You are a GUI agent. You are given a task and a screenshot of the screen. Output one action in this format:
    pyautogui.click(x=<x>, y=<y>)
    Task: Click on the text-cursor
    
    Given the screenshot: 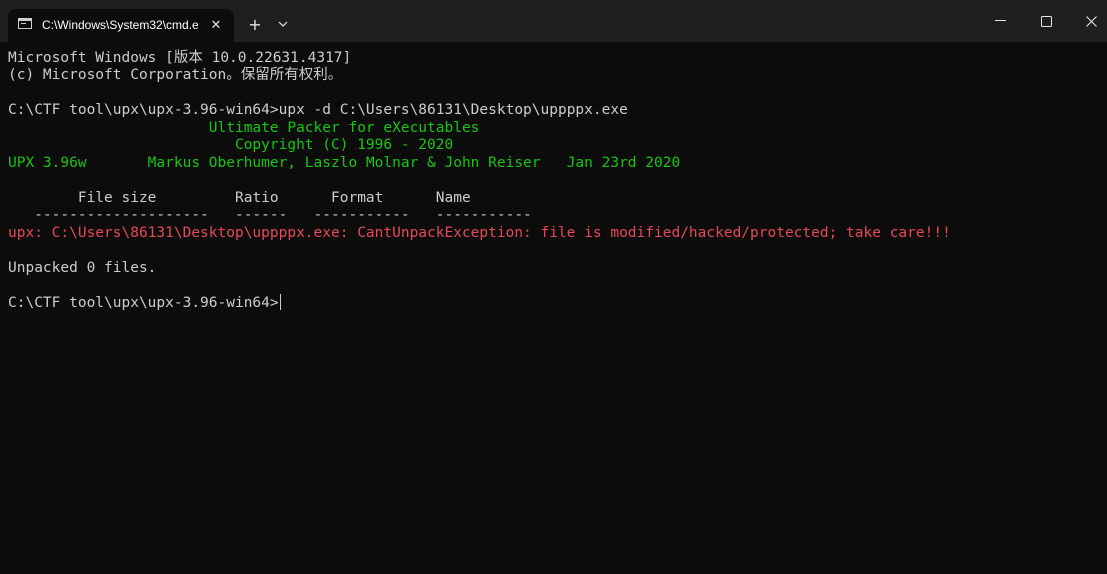 What is the action you would take?
    pyautogui.click(x=280, y=302)
    